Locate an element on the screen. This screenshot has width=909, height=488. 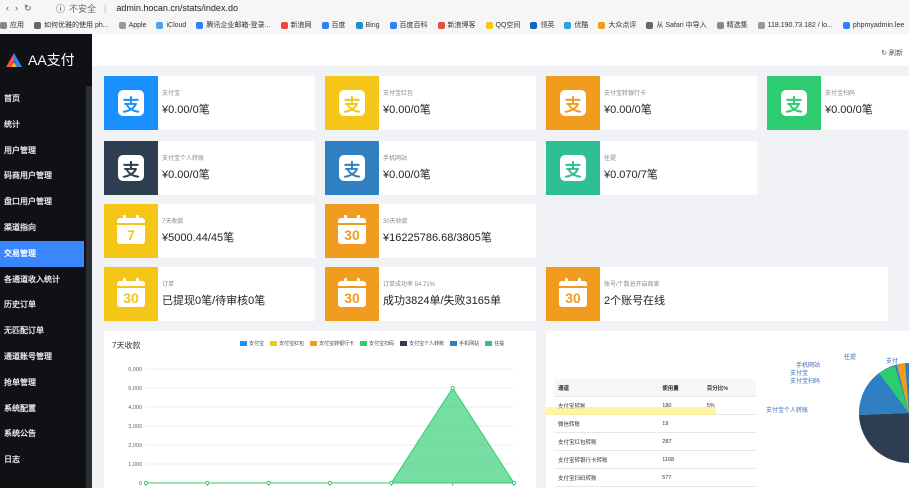
bookmark-item: 大众点评 is located at coordinates (617, 25).